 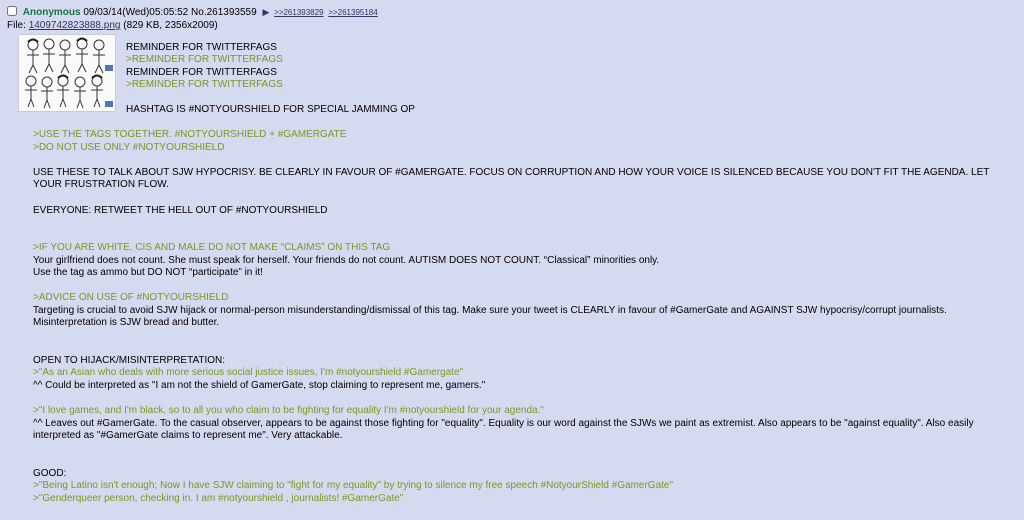 What do you see at coordinates (352, 12) in the screenshot?
I see `backlink: >>261395184` at bounding box center [352, 12].